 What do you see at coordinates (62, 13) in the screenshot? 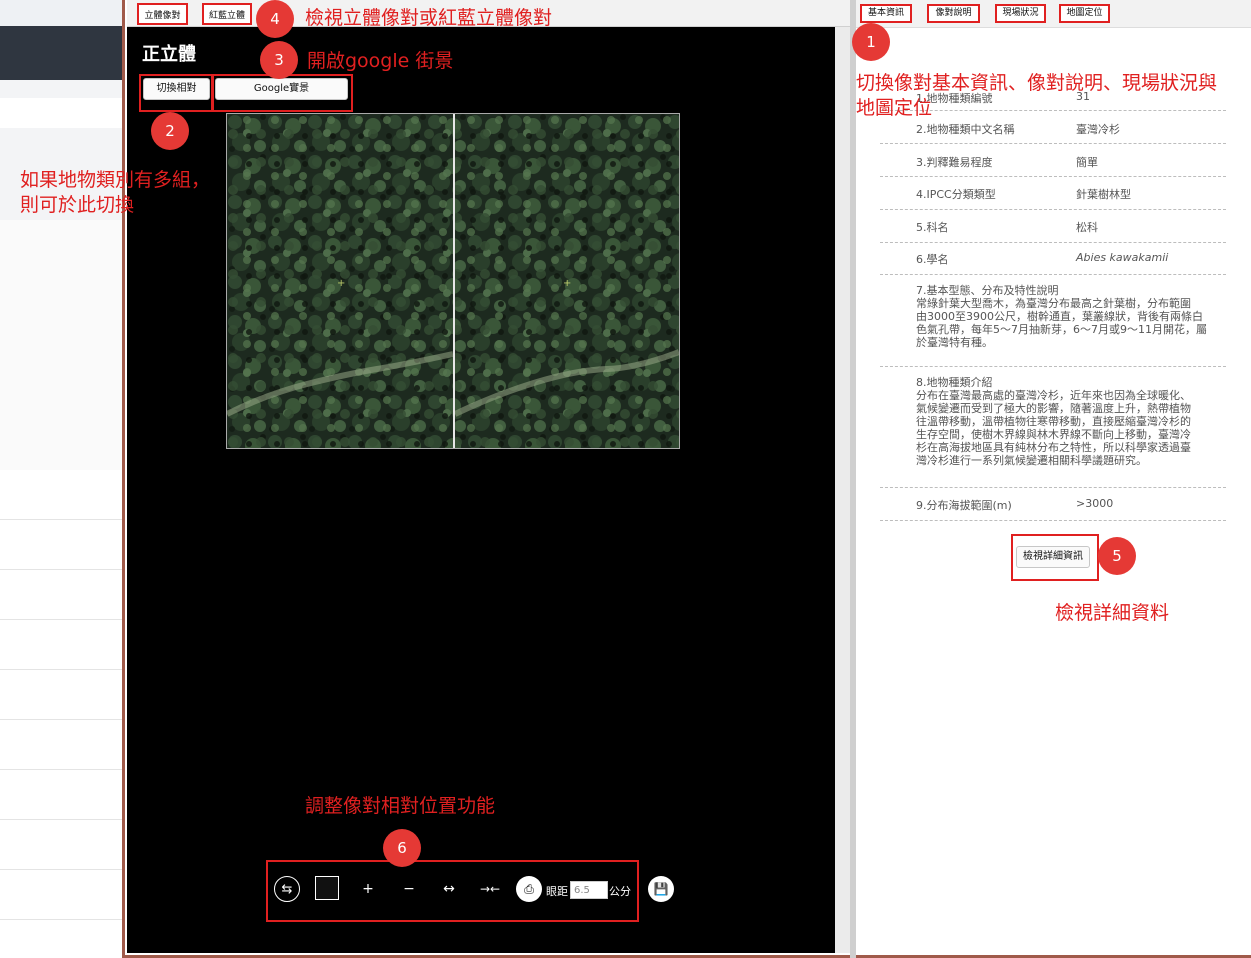
I see `background-topbar` at bounding box center [62, 13].